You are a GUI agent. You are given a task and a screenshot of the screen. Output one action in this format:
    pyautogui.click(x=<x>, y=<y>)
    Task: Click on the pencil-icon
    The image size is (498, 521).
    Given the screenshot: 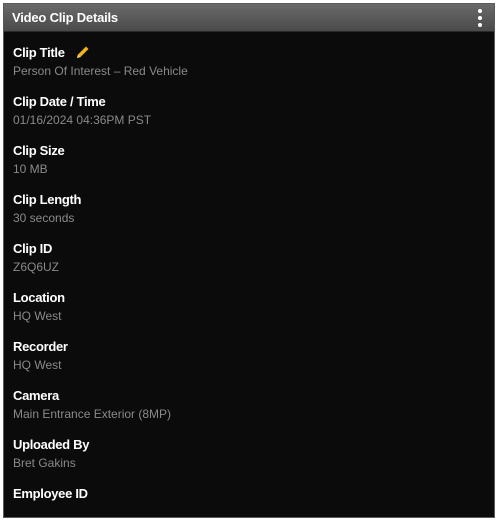 What is the action you would take?
    pyautogui.click(x=83, y=52)
    